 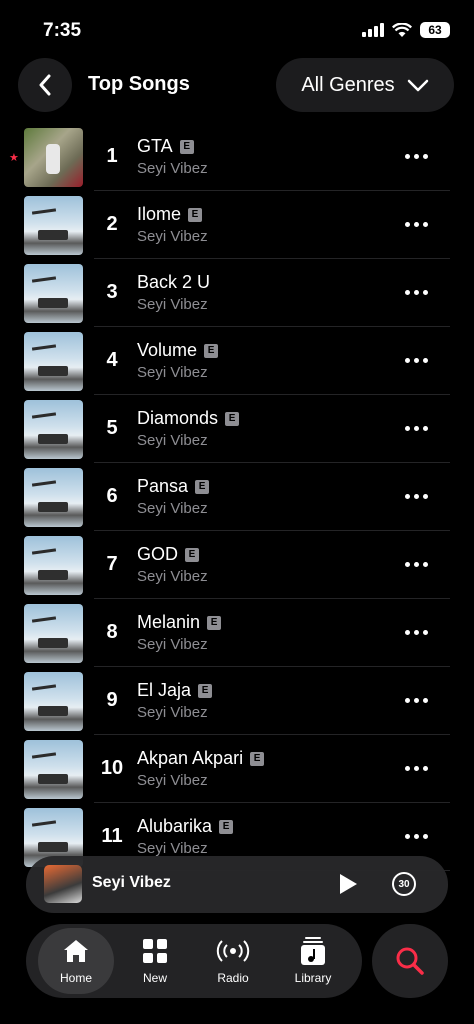 I want to click on tab-new: New, so click(x=155, y=960).